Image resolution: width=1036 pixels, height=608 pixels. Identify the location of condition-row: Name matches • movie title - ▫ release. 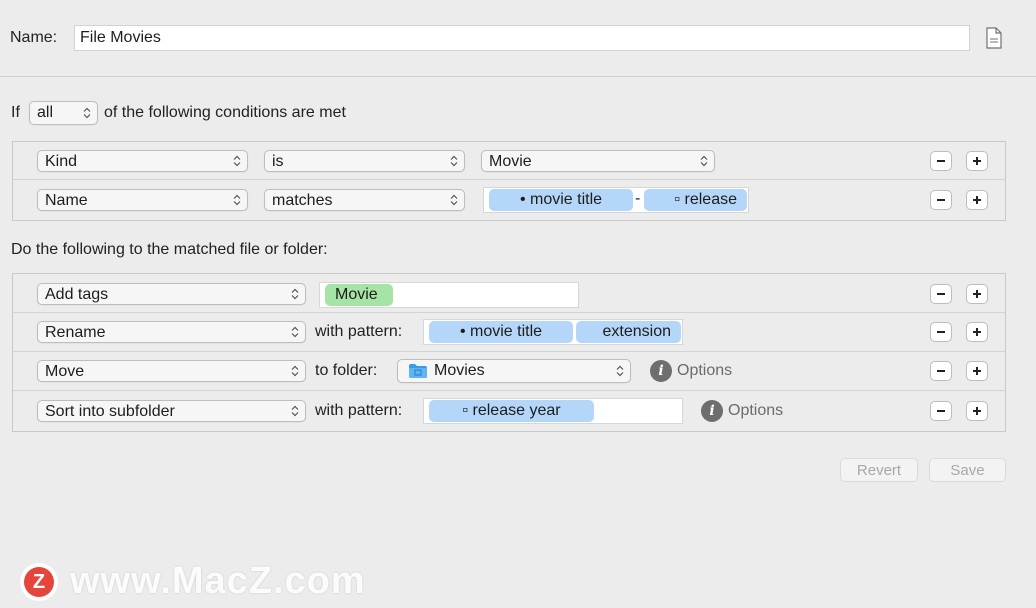
(509, 200).